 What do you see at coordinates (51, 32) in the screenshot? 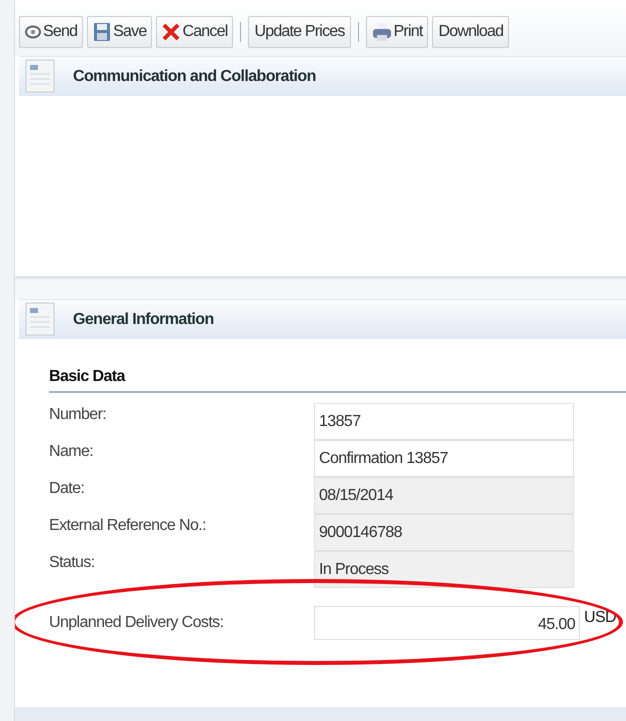
I see `toolbar-button: Send` at bounding box center [51, 32].